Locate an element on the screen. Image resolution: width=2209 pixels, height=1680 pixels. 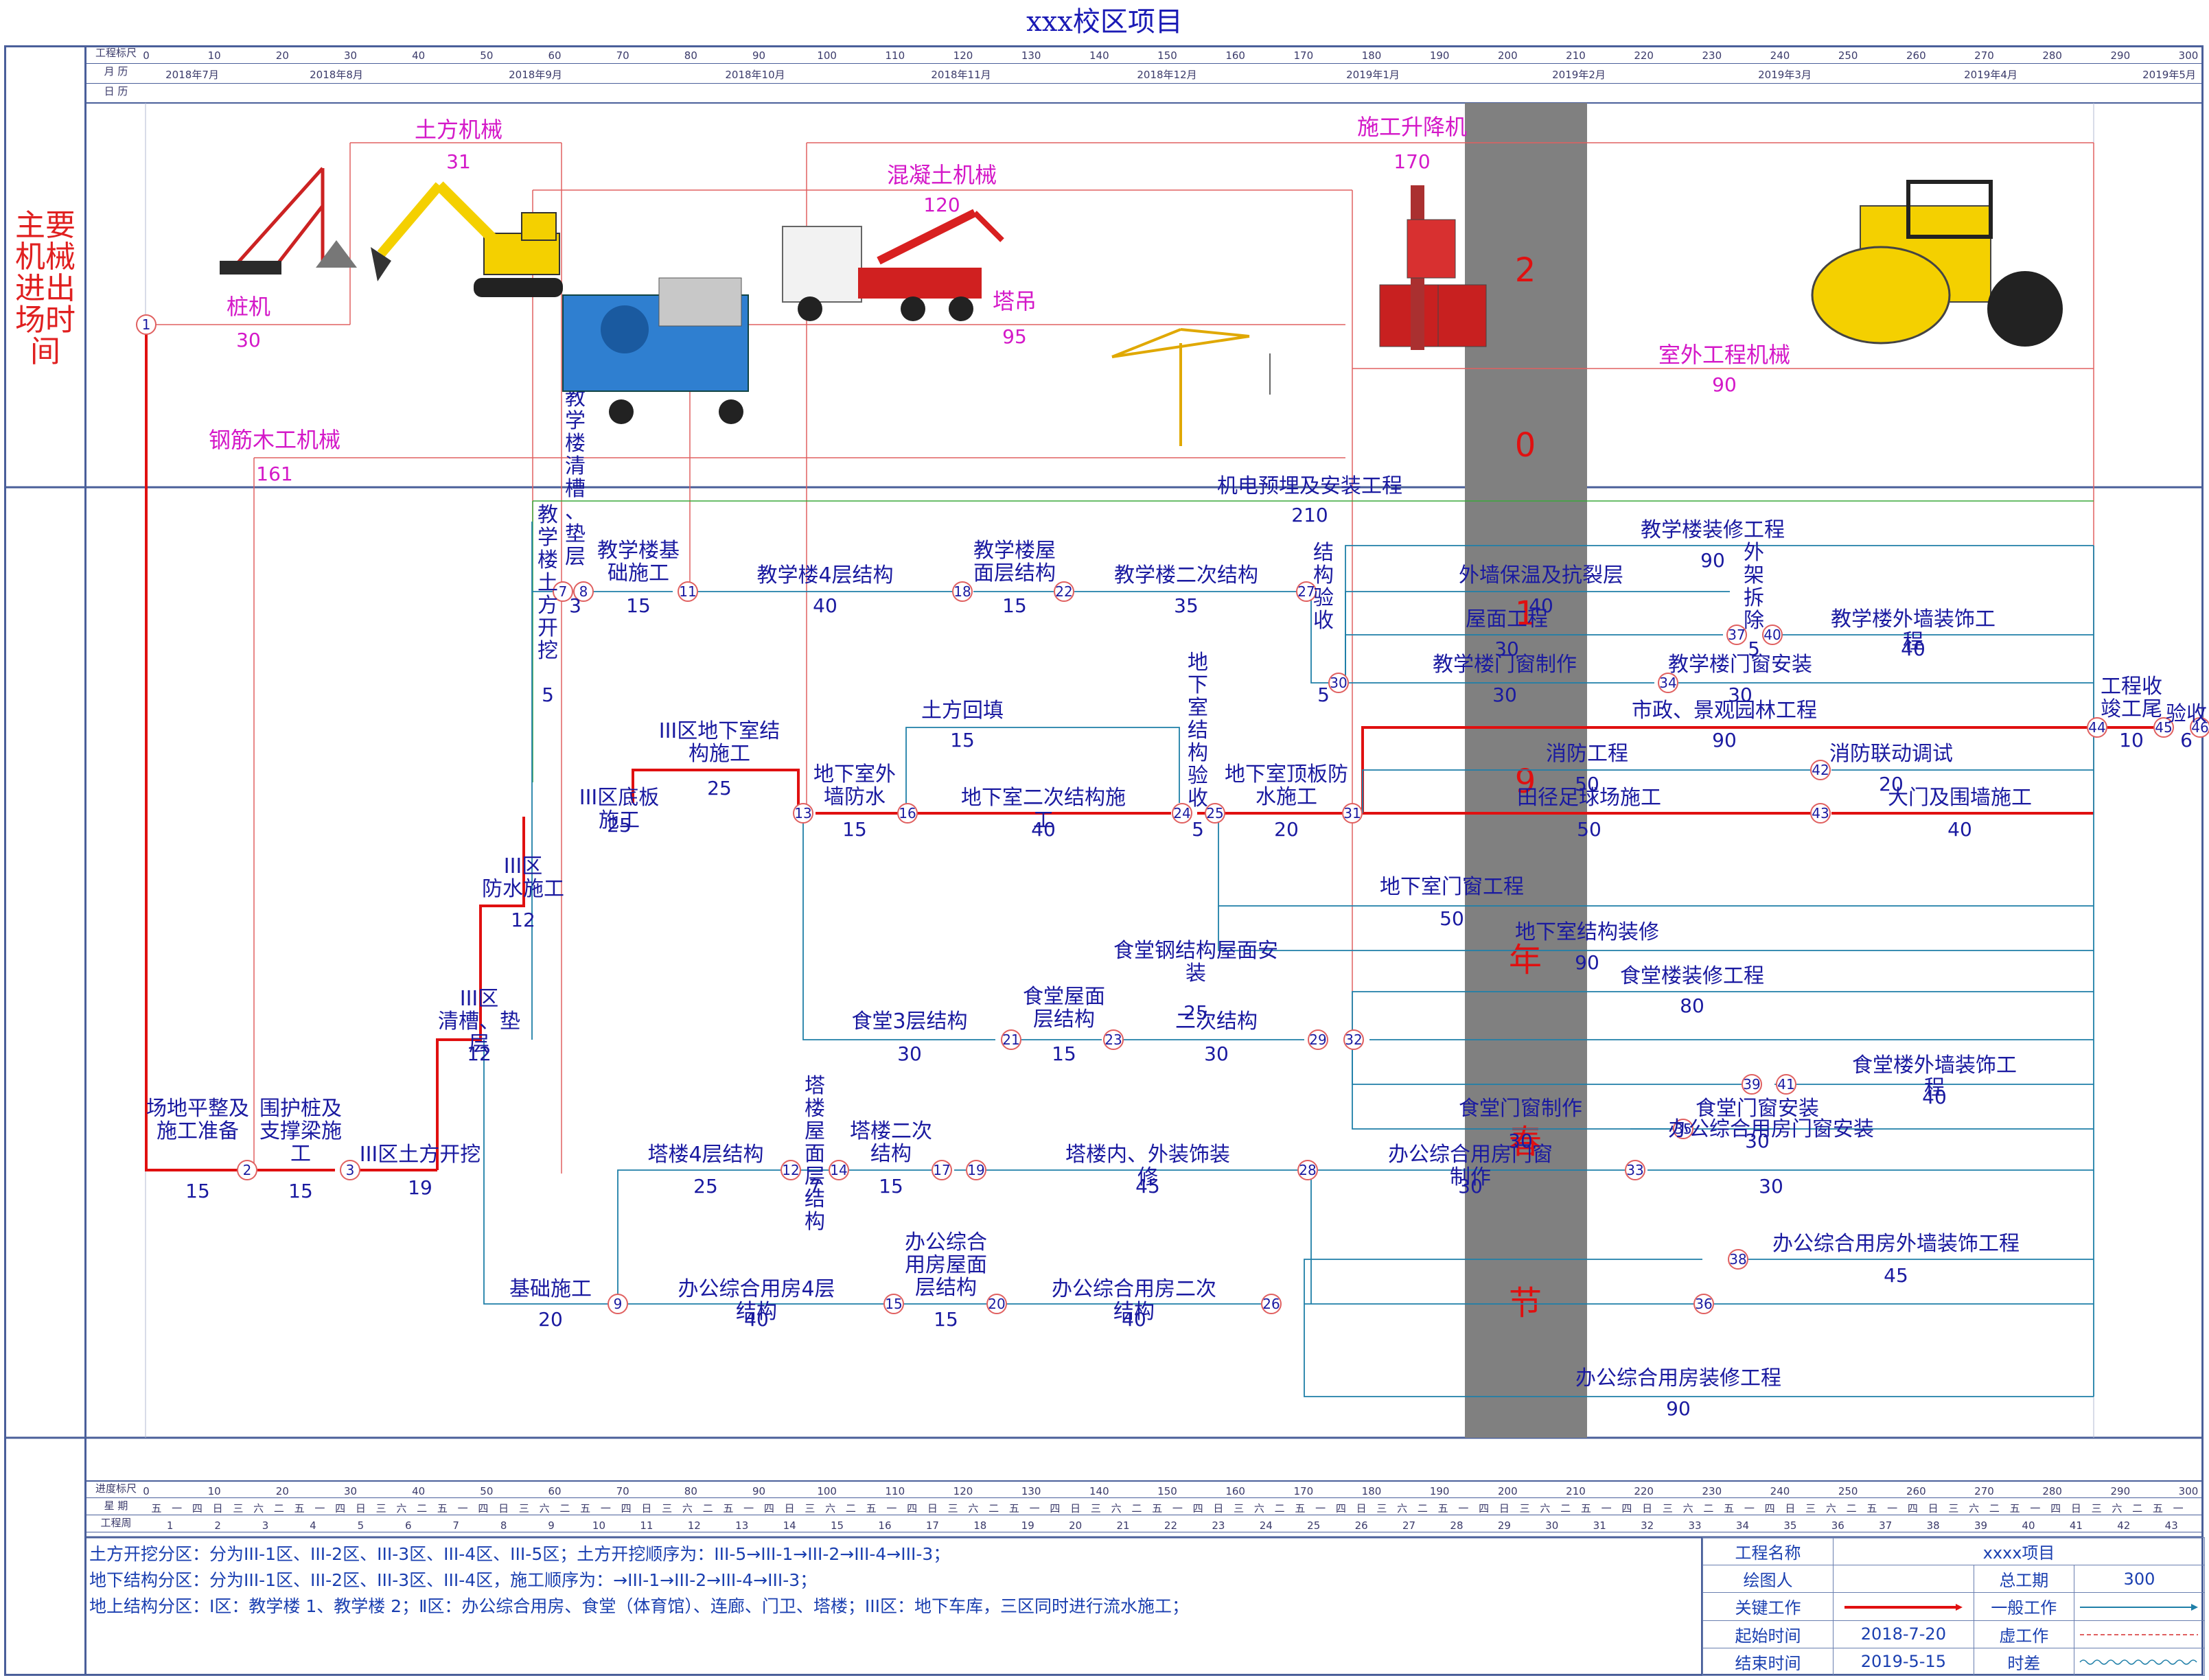
task-name: 教学楼屋 is located at coordinates (1014, 551).